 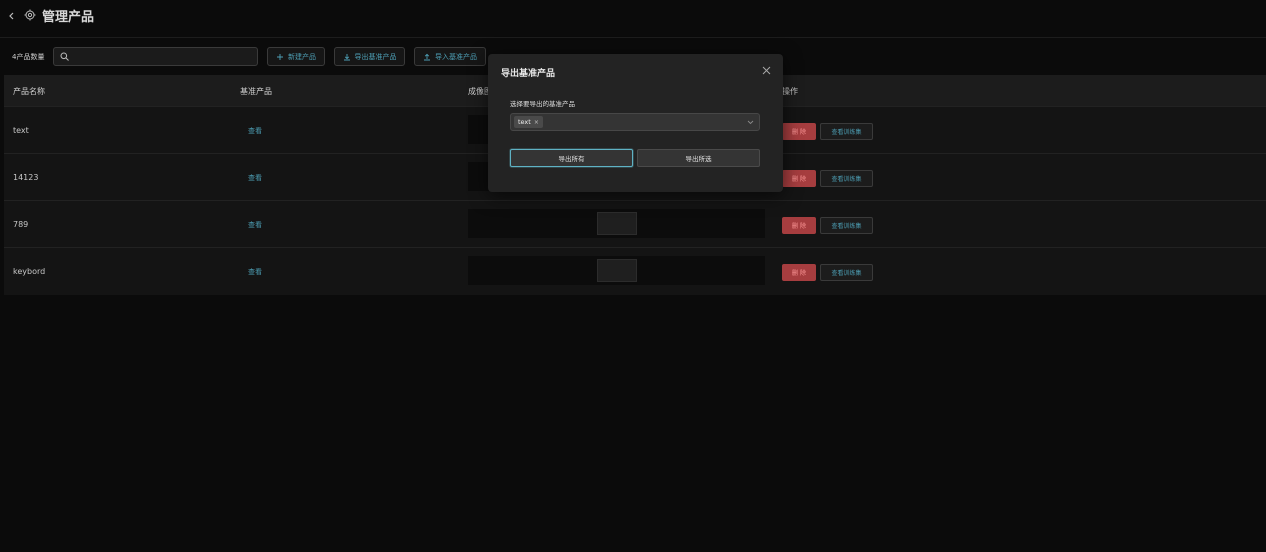 I want to click on export-base-product-label: 导出基准产品, so click(x=375, y=56).